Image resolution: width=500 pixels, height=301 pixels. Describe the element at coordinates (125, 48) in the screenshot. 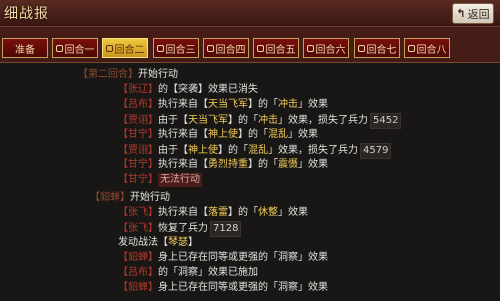

I see `tab-round-2: 回合二` at that location.